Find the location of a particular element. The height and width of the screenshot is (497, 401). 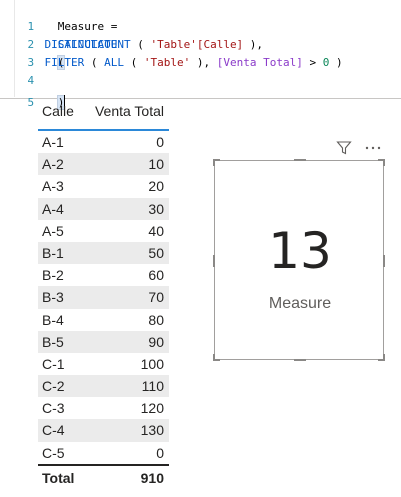

table-row: A-4 30 is located at coordinates (103, 208).